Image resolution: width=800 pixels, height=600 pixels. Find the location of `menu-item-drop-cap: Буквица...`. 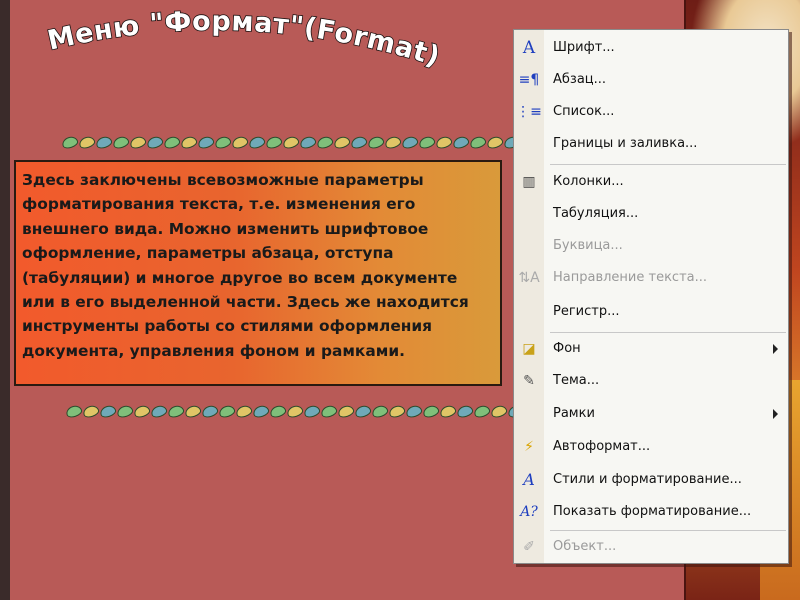

menu-item-drop-cap: Буквица... is located at coordinates (651, 245).